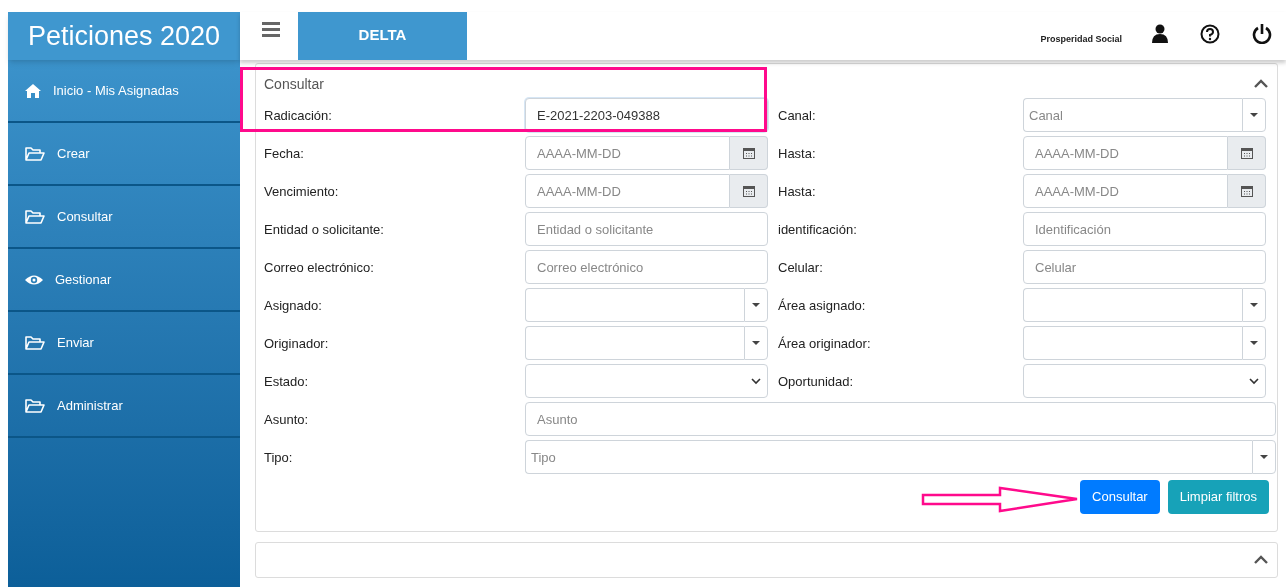 Image resolution: width=1286 pixels, height=587 pixels. I want to click on field-label: Originador:, so click(296, 343).